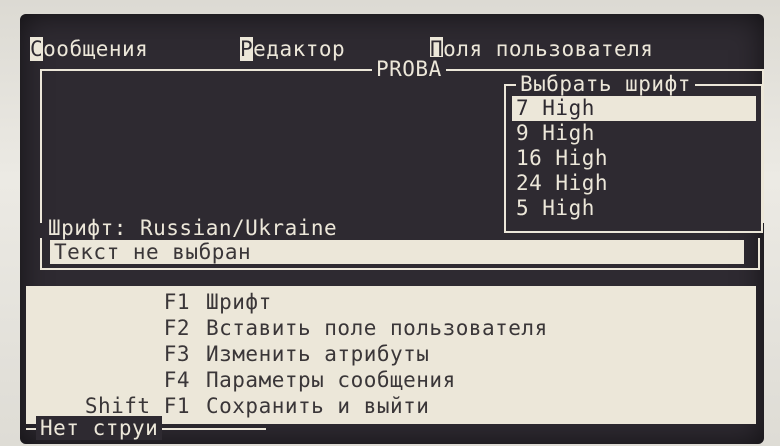  I want to click on key-row: Shift F1 Сохранить и выйти, so click(391, 406).